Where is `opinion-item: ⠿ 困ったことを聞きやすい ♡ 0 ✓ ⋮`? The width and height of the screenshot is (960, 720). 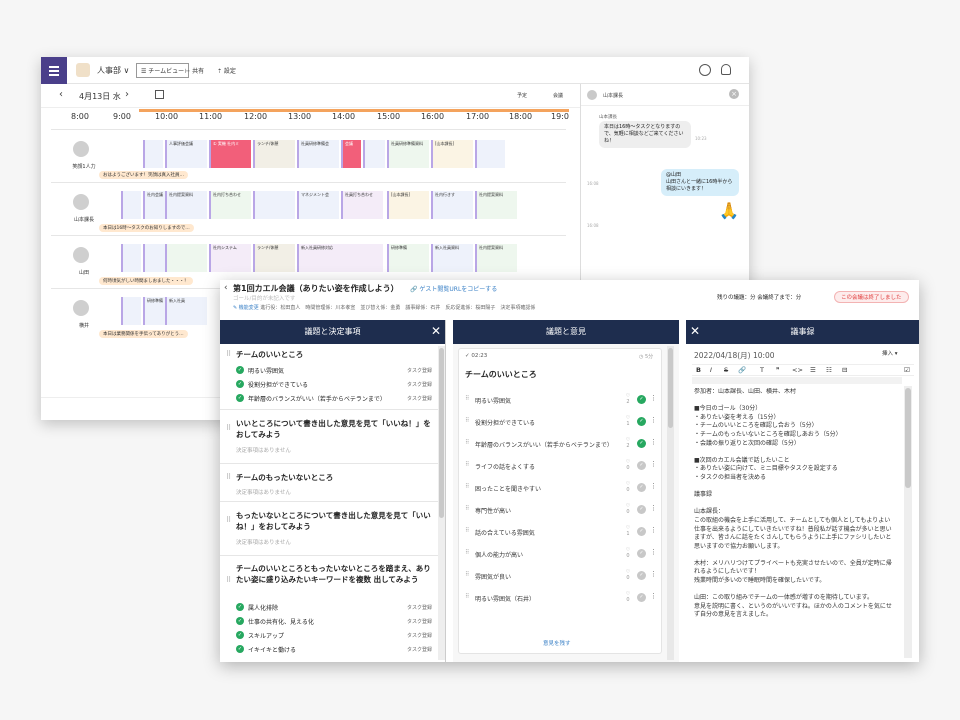 opinion-item: ⠿ 困ったことを聞きやすい ♡ 0 ✓ ⋮ is located at coordinates (561, 488).